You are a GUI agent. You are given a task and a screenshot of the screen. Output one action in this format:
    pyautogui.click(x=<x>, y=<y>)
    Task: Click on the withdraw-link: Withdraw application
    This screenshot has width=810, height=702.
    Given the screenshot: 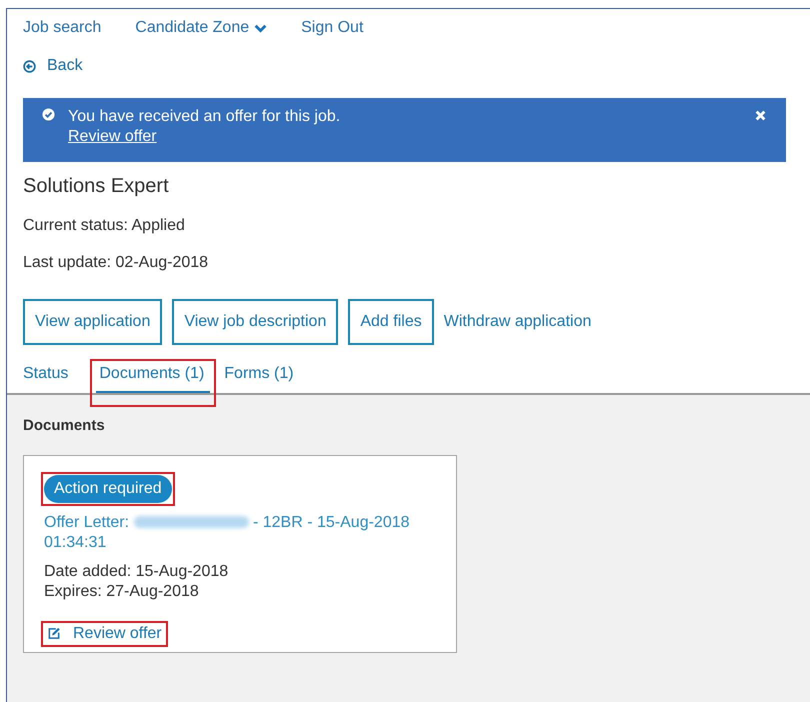 What is the action you would take?
    pyautogui.click(x=518, y=321)
    